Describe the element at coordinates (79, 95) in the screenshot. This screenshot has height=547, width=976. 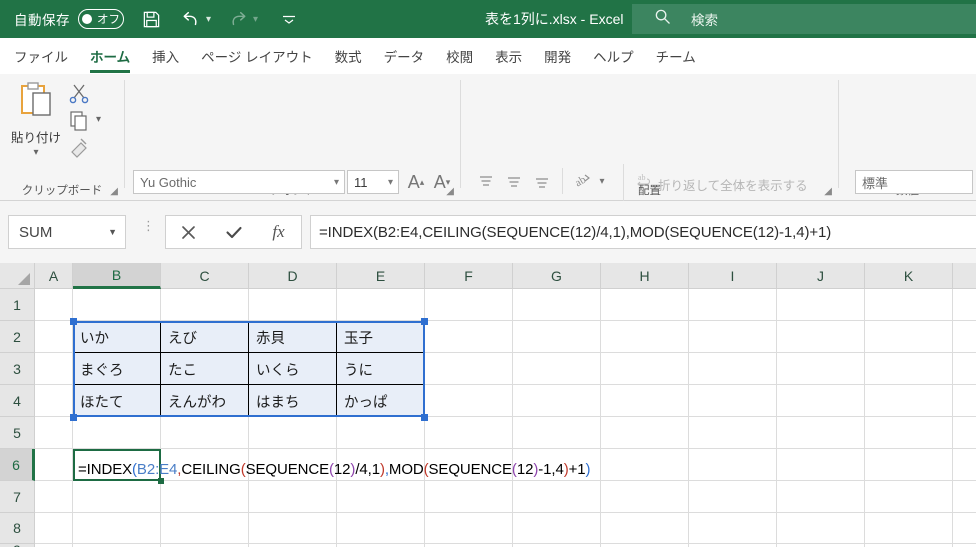
I see `cut-icon` at that location.